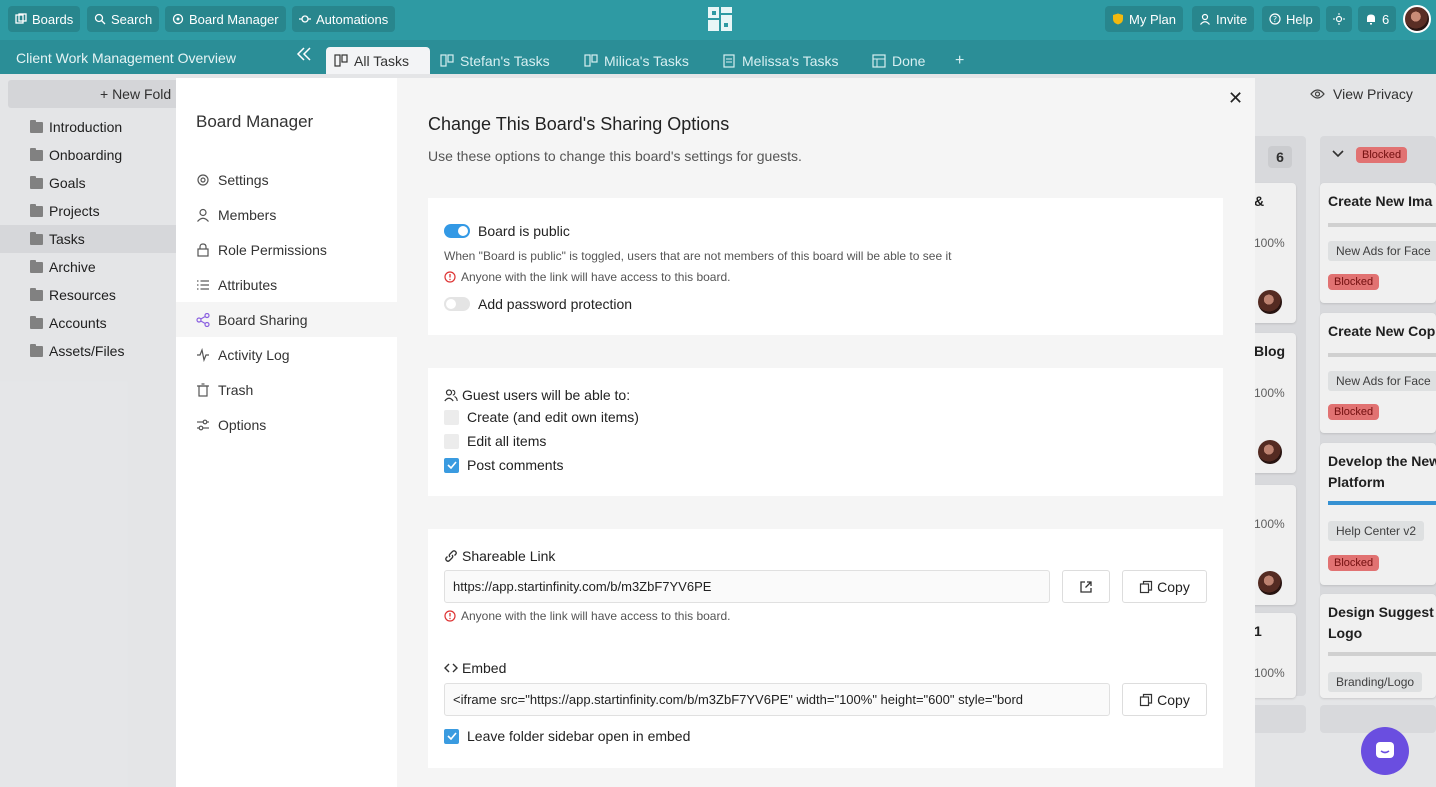 Image resolution: width=1436 pixels, height=787 pixels. What do you see at coordinates (898, 60) in the screenshot?
I see `tab-done: Done` at bounding box center [898, 60].